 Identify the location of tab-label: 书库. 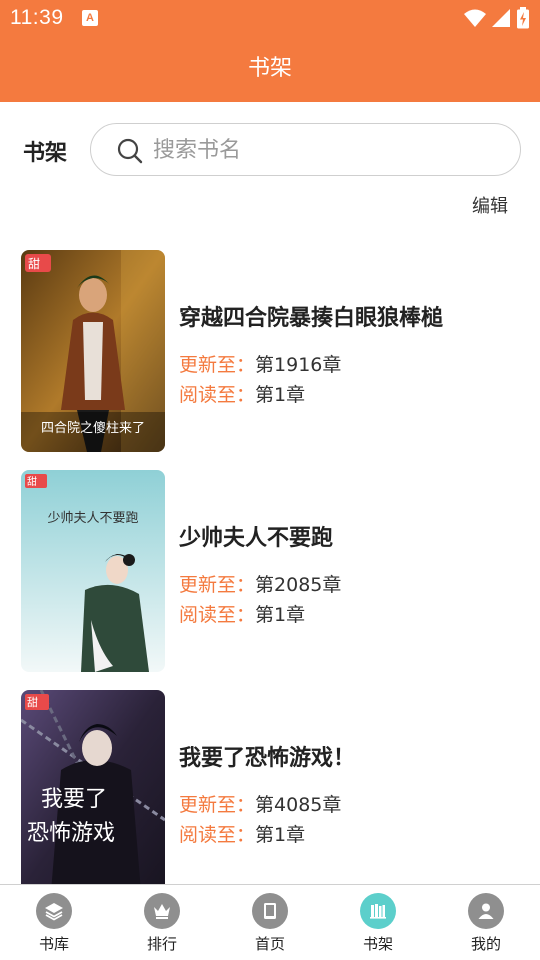
(53, 944).